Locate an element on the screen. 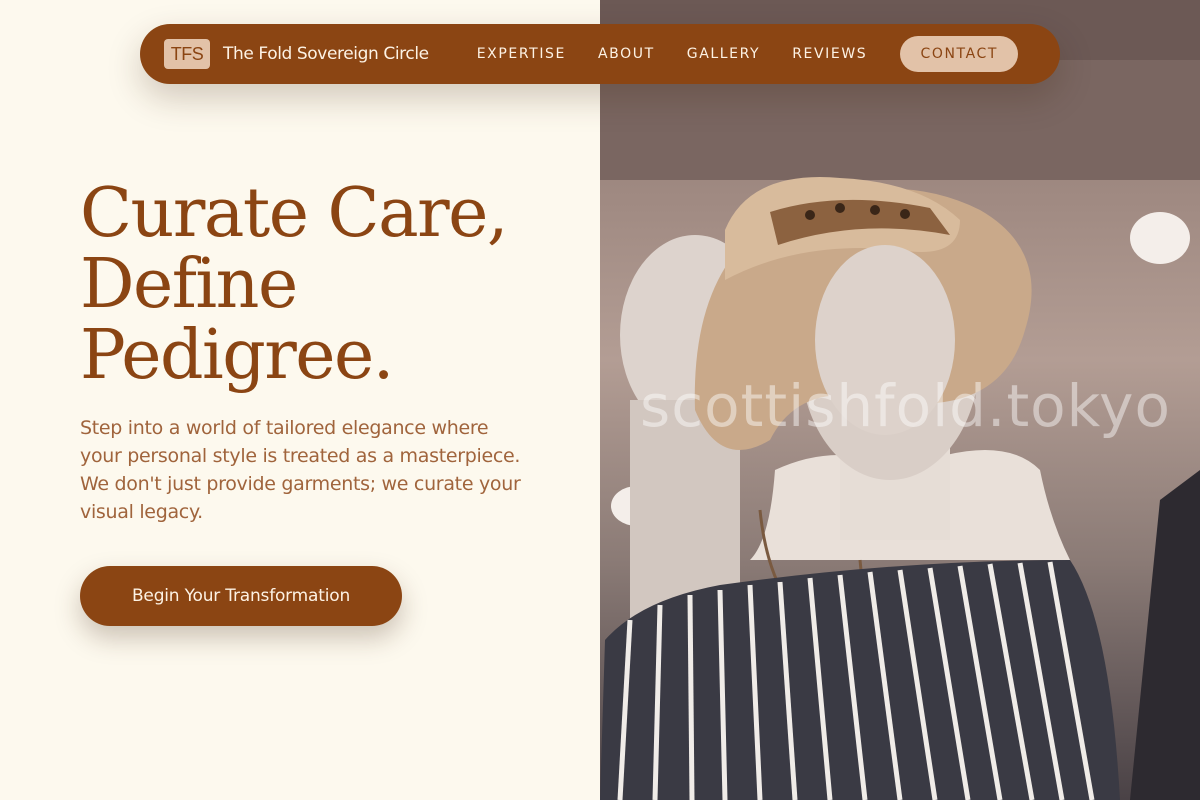  brand-mark: TFS is located at coordinates (187, 54).